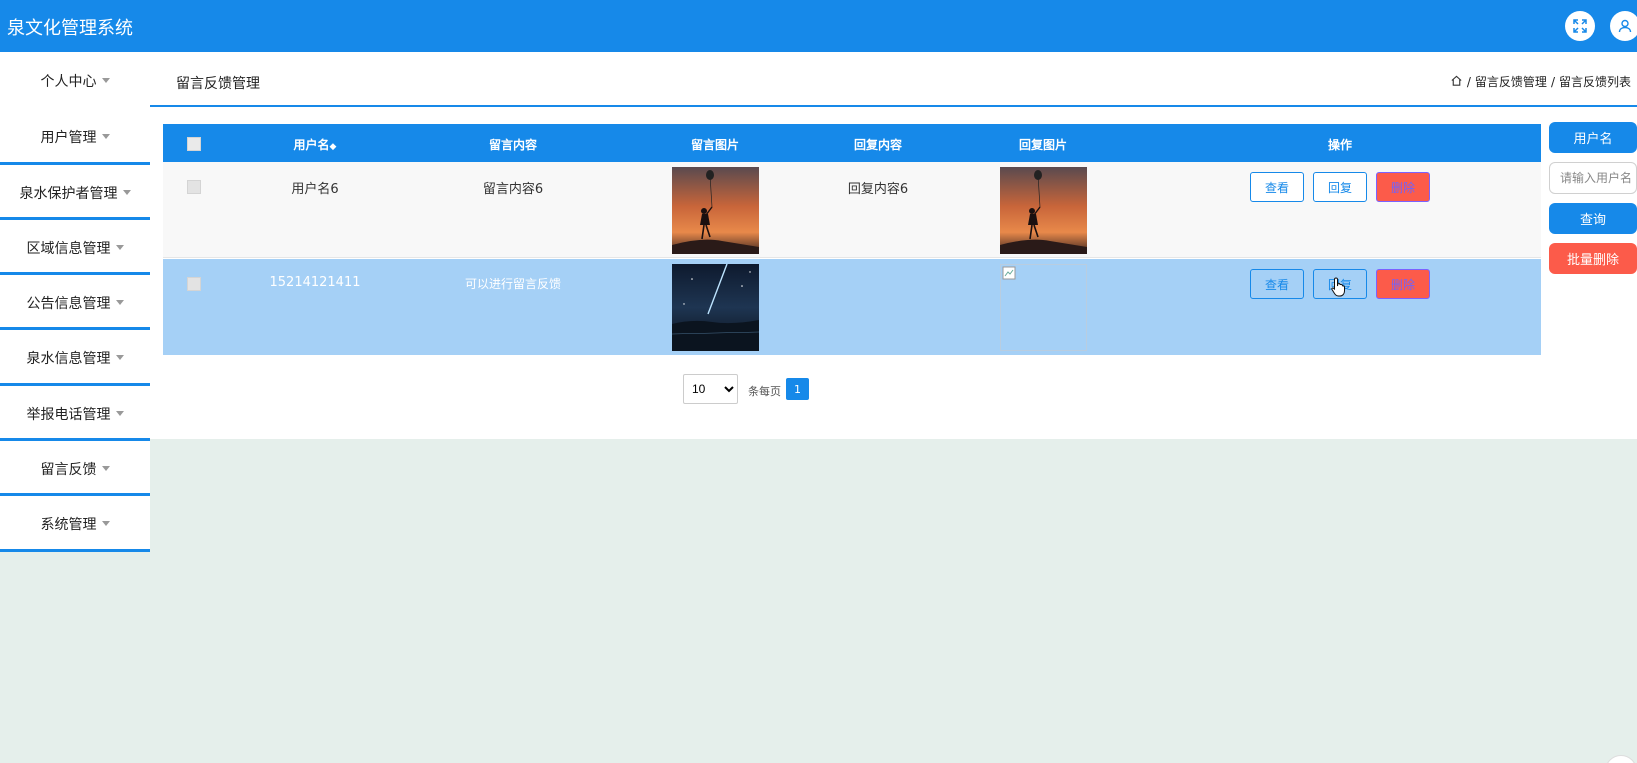 The width and height of the screenshot is (1637, 763). Describe the element at coordinates (68, 524) in the screenshot. I see `sidebar-item-label: 系统管理` at that location.